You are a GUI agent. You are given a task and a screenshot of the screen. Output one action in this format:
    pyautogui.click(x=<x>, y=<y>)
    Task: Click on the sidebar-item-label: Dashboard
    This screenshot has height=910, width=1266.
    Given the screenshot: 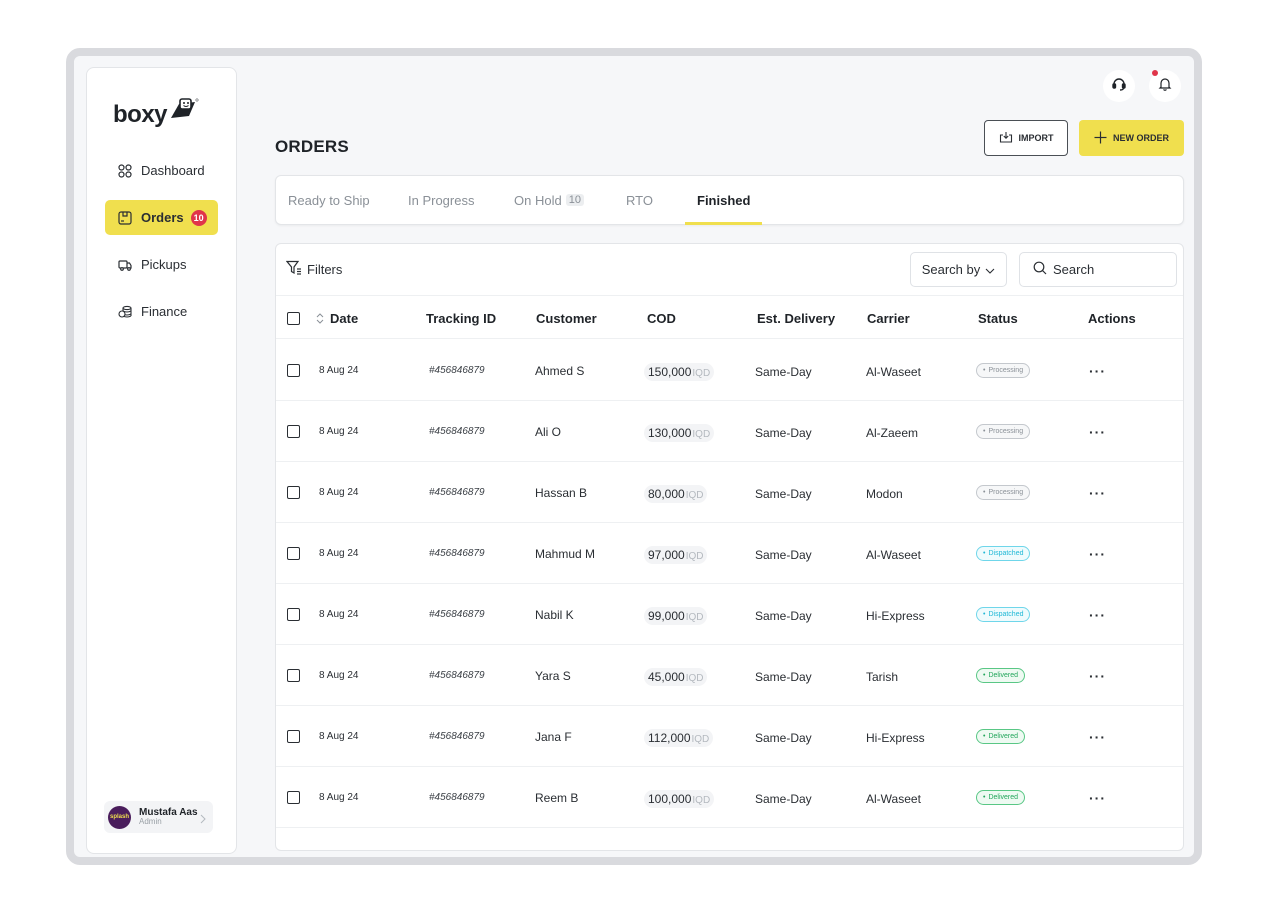 What is the action you would take?
    pyautogui.click(x=173, y=170)
    